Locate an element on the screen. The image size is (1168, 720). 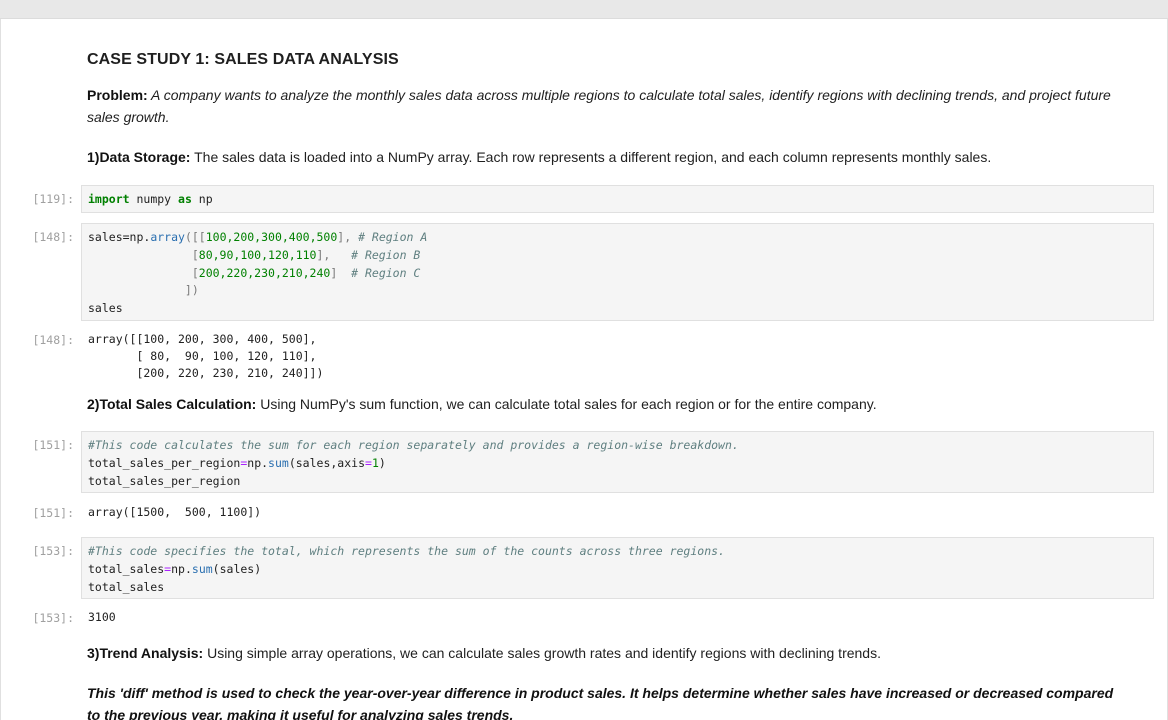
as-keyword: as is located at coordinates (185, 199).